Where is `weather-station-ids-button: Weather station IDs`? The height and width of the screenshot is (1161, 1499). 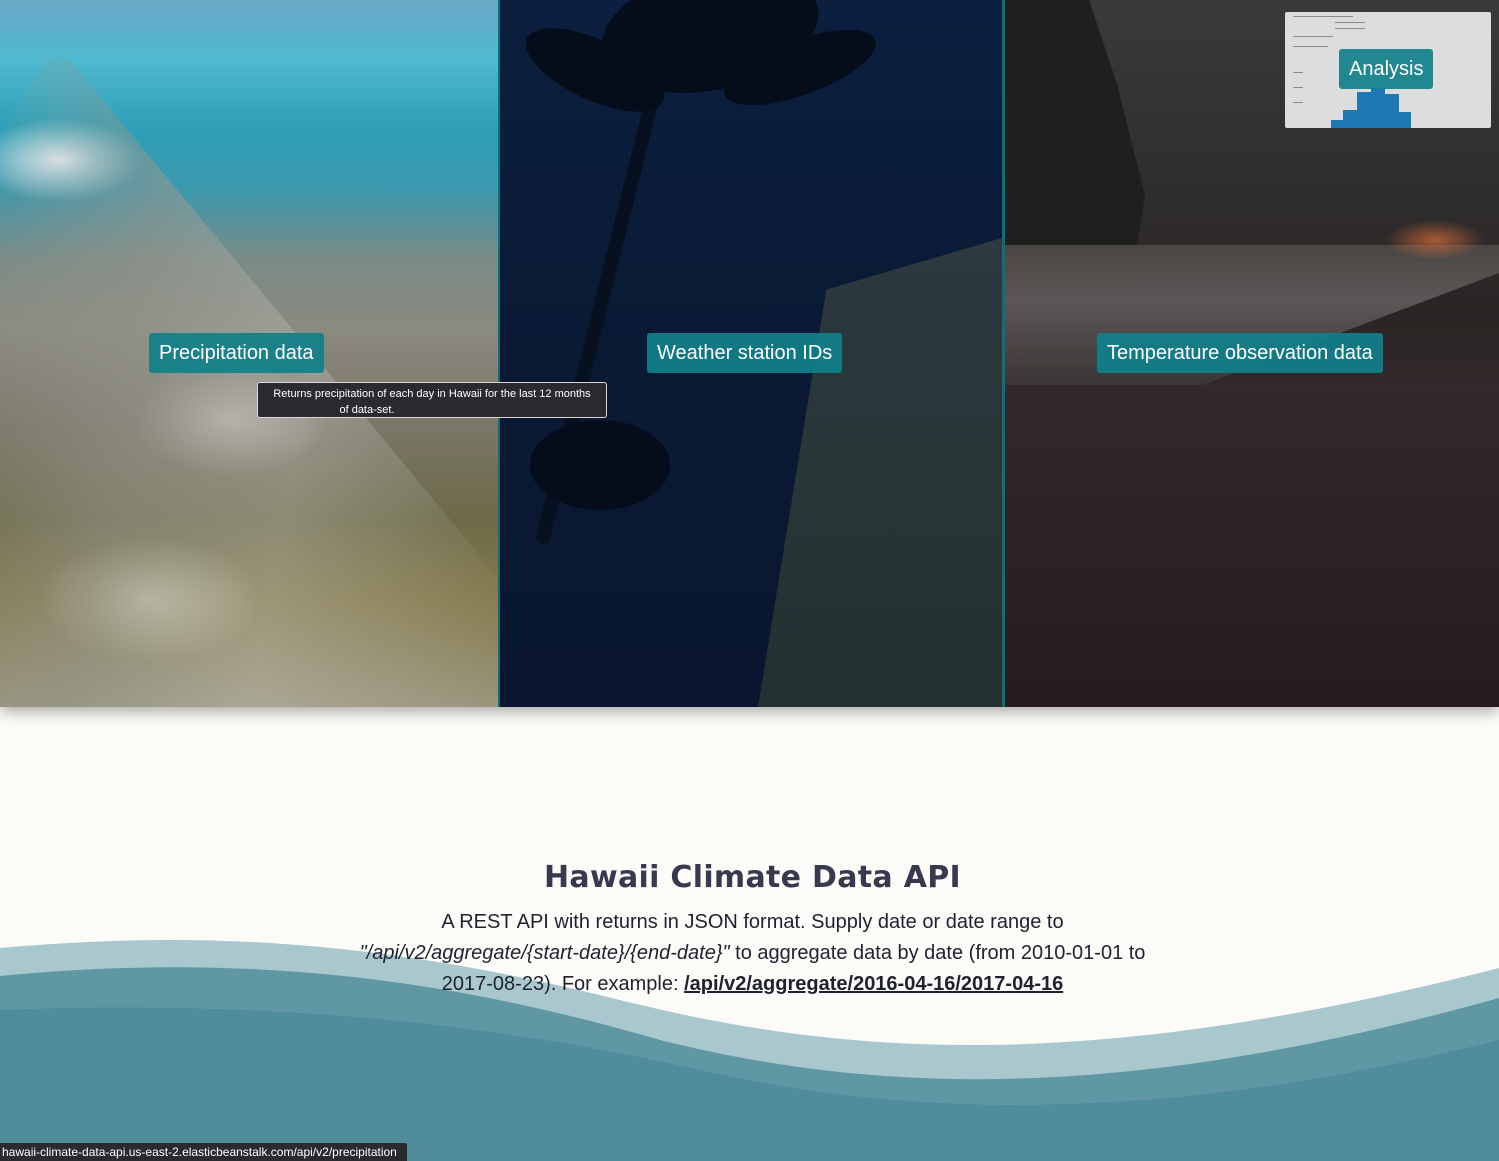
weather-station-ids-button: Weather station IDs is located at coordinates (745, 353).